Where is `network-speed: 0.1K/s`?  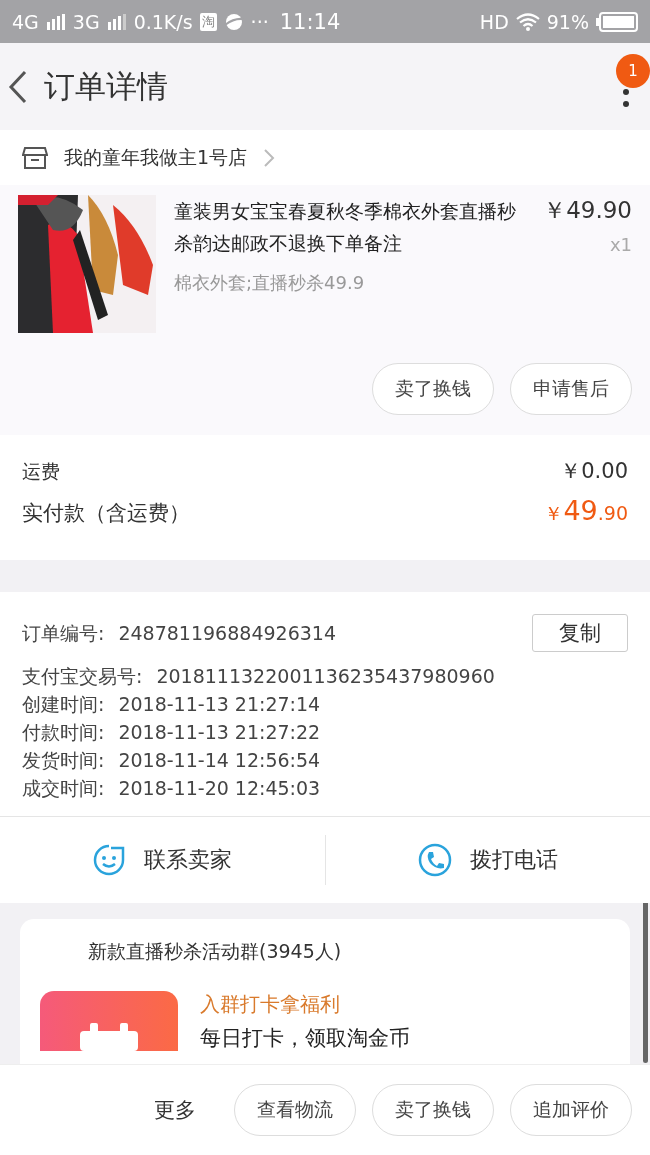 network-speed: 0.1K/s is located at coordinates (163, 21).